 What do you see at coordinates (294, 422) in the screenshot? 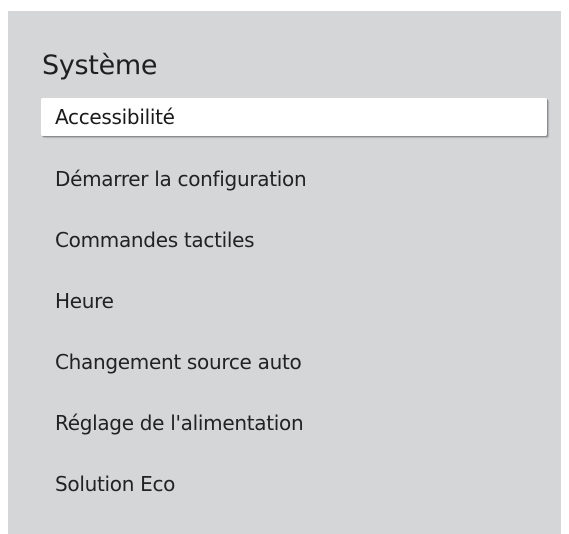
I see `menu-item-power-settings: Réglage de l'alimentation` at bounding box center [294, 422].